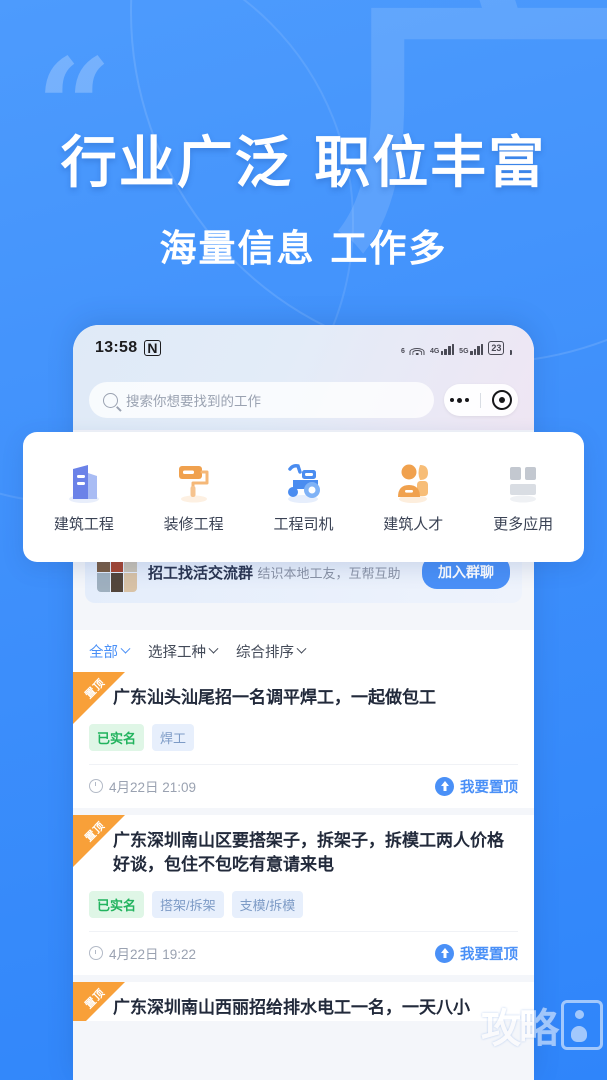  What do you see at coordinates (177, 652) in the screenshot?
I see `filter-job-type-label: 选择工种` at bounding box center [177, 652].